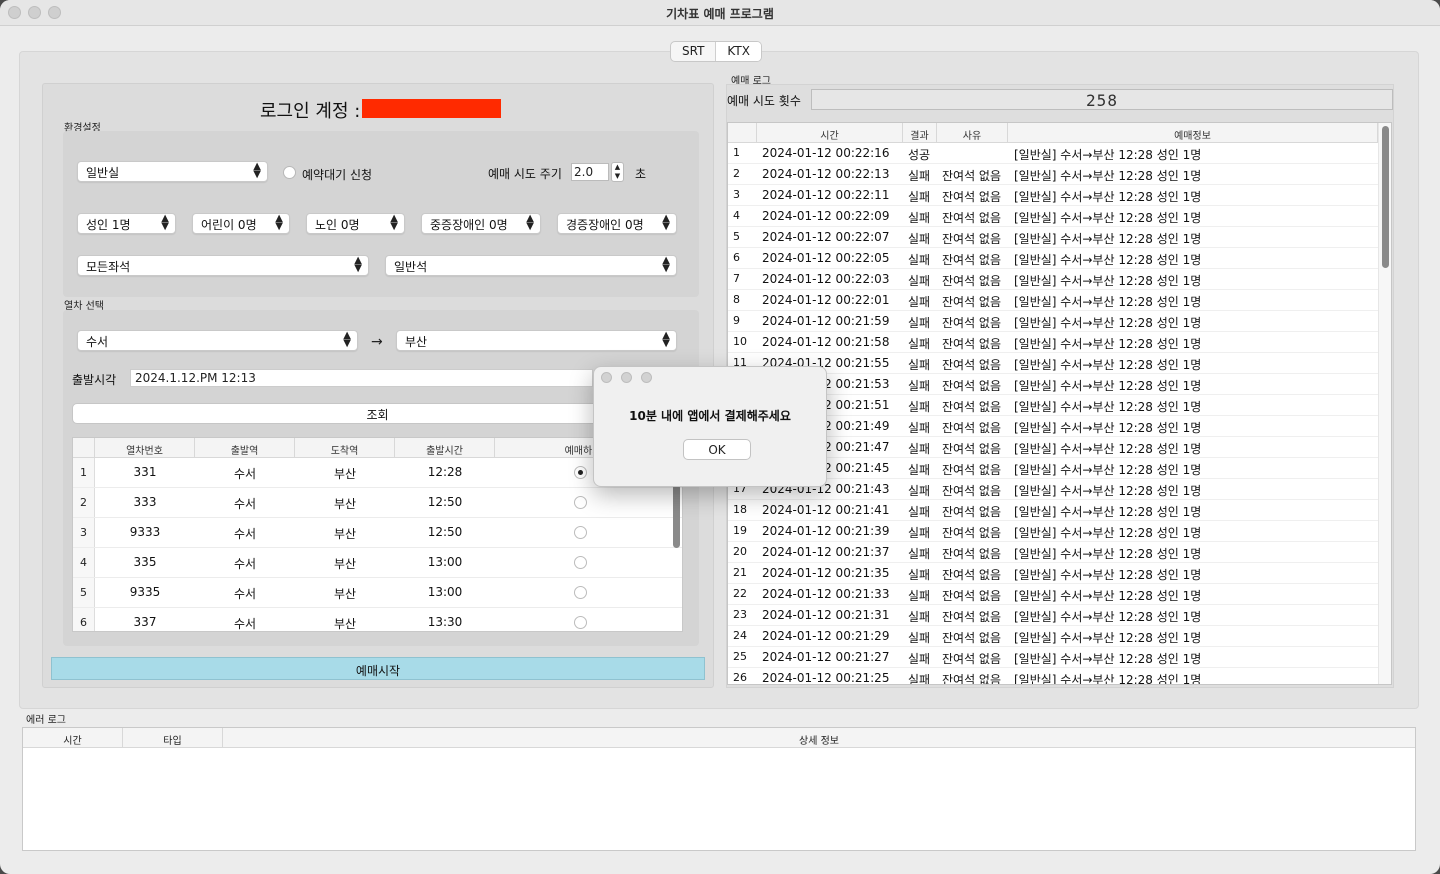 The height and width of the screenshot is (874, 1440). What do you see at coordinates (740, 509) in the screenshot?
I see `log-row-number: 18` at bounding box center [740, 509].